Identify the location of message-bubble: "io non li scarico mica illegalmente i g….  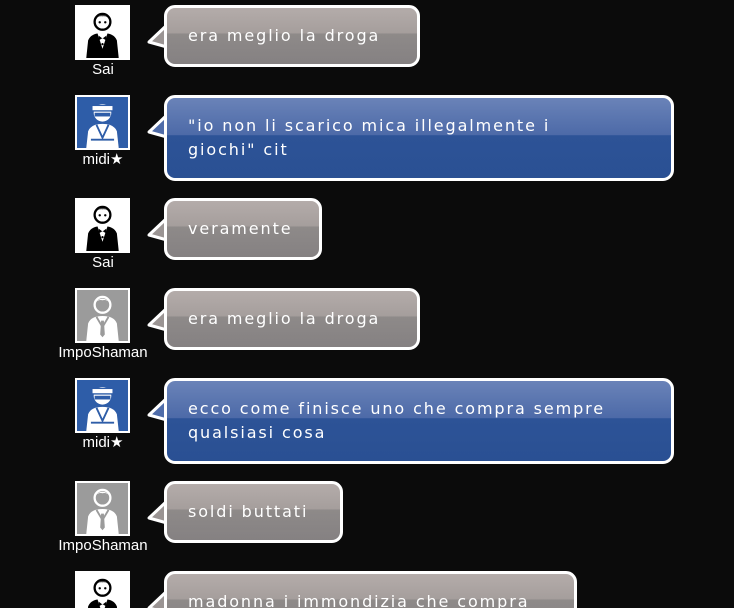
(419, 138).